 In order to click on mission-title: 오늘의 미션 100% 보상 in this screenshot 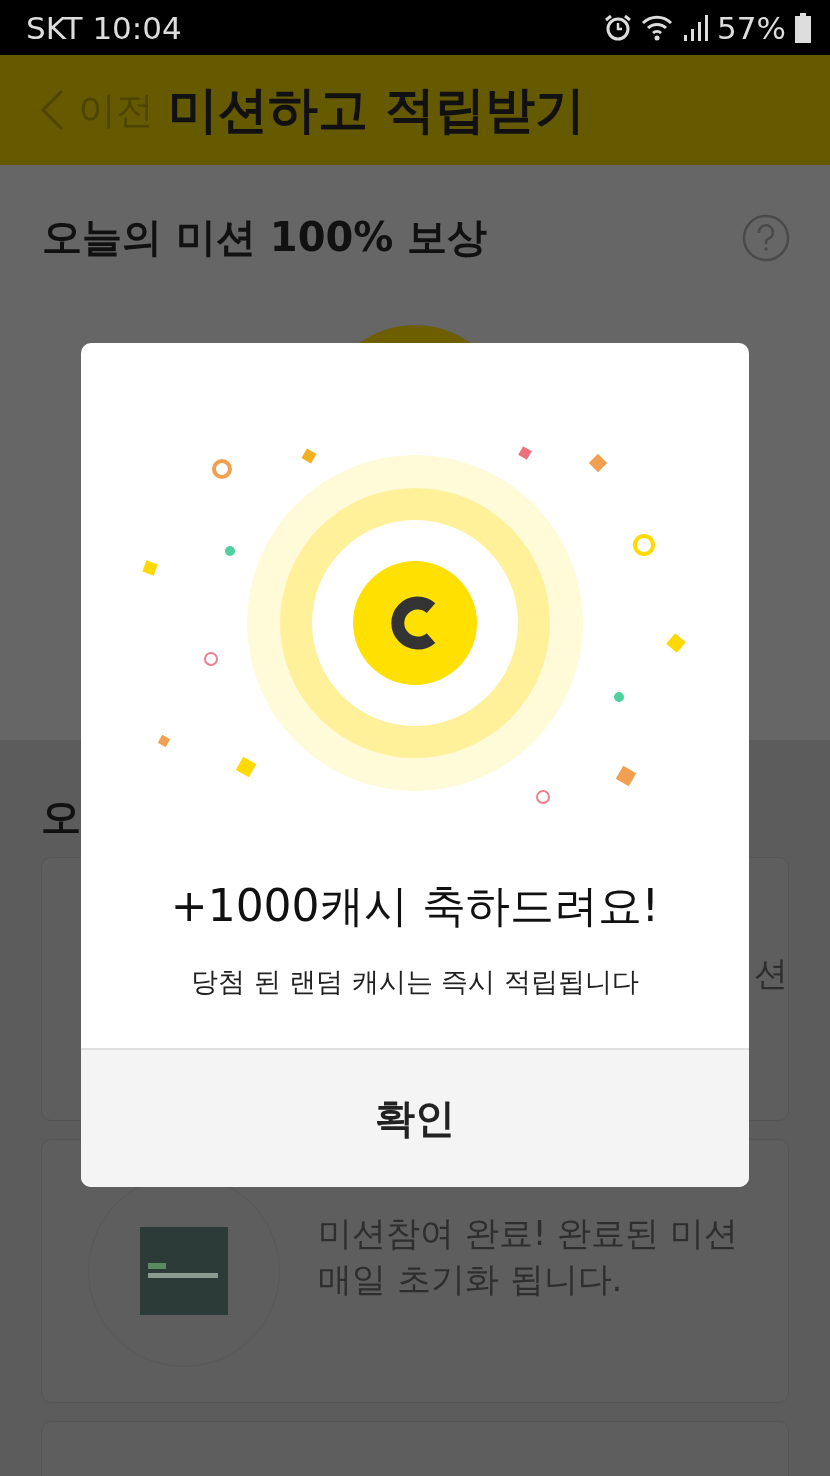, I will do `click(265, 237)`.